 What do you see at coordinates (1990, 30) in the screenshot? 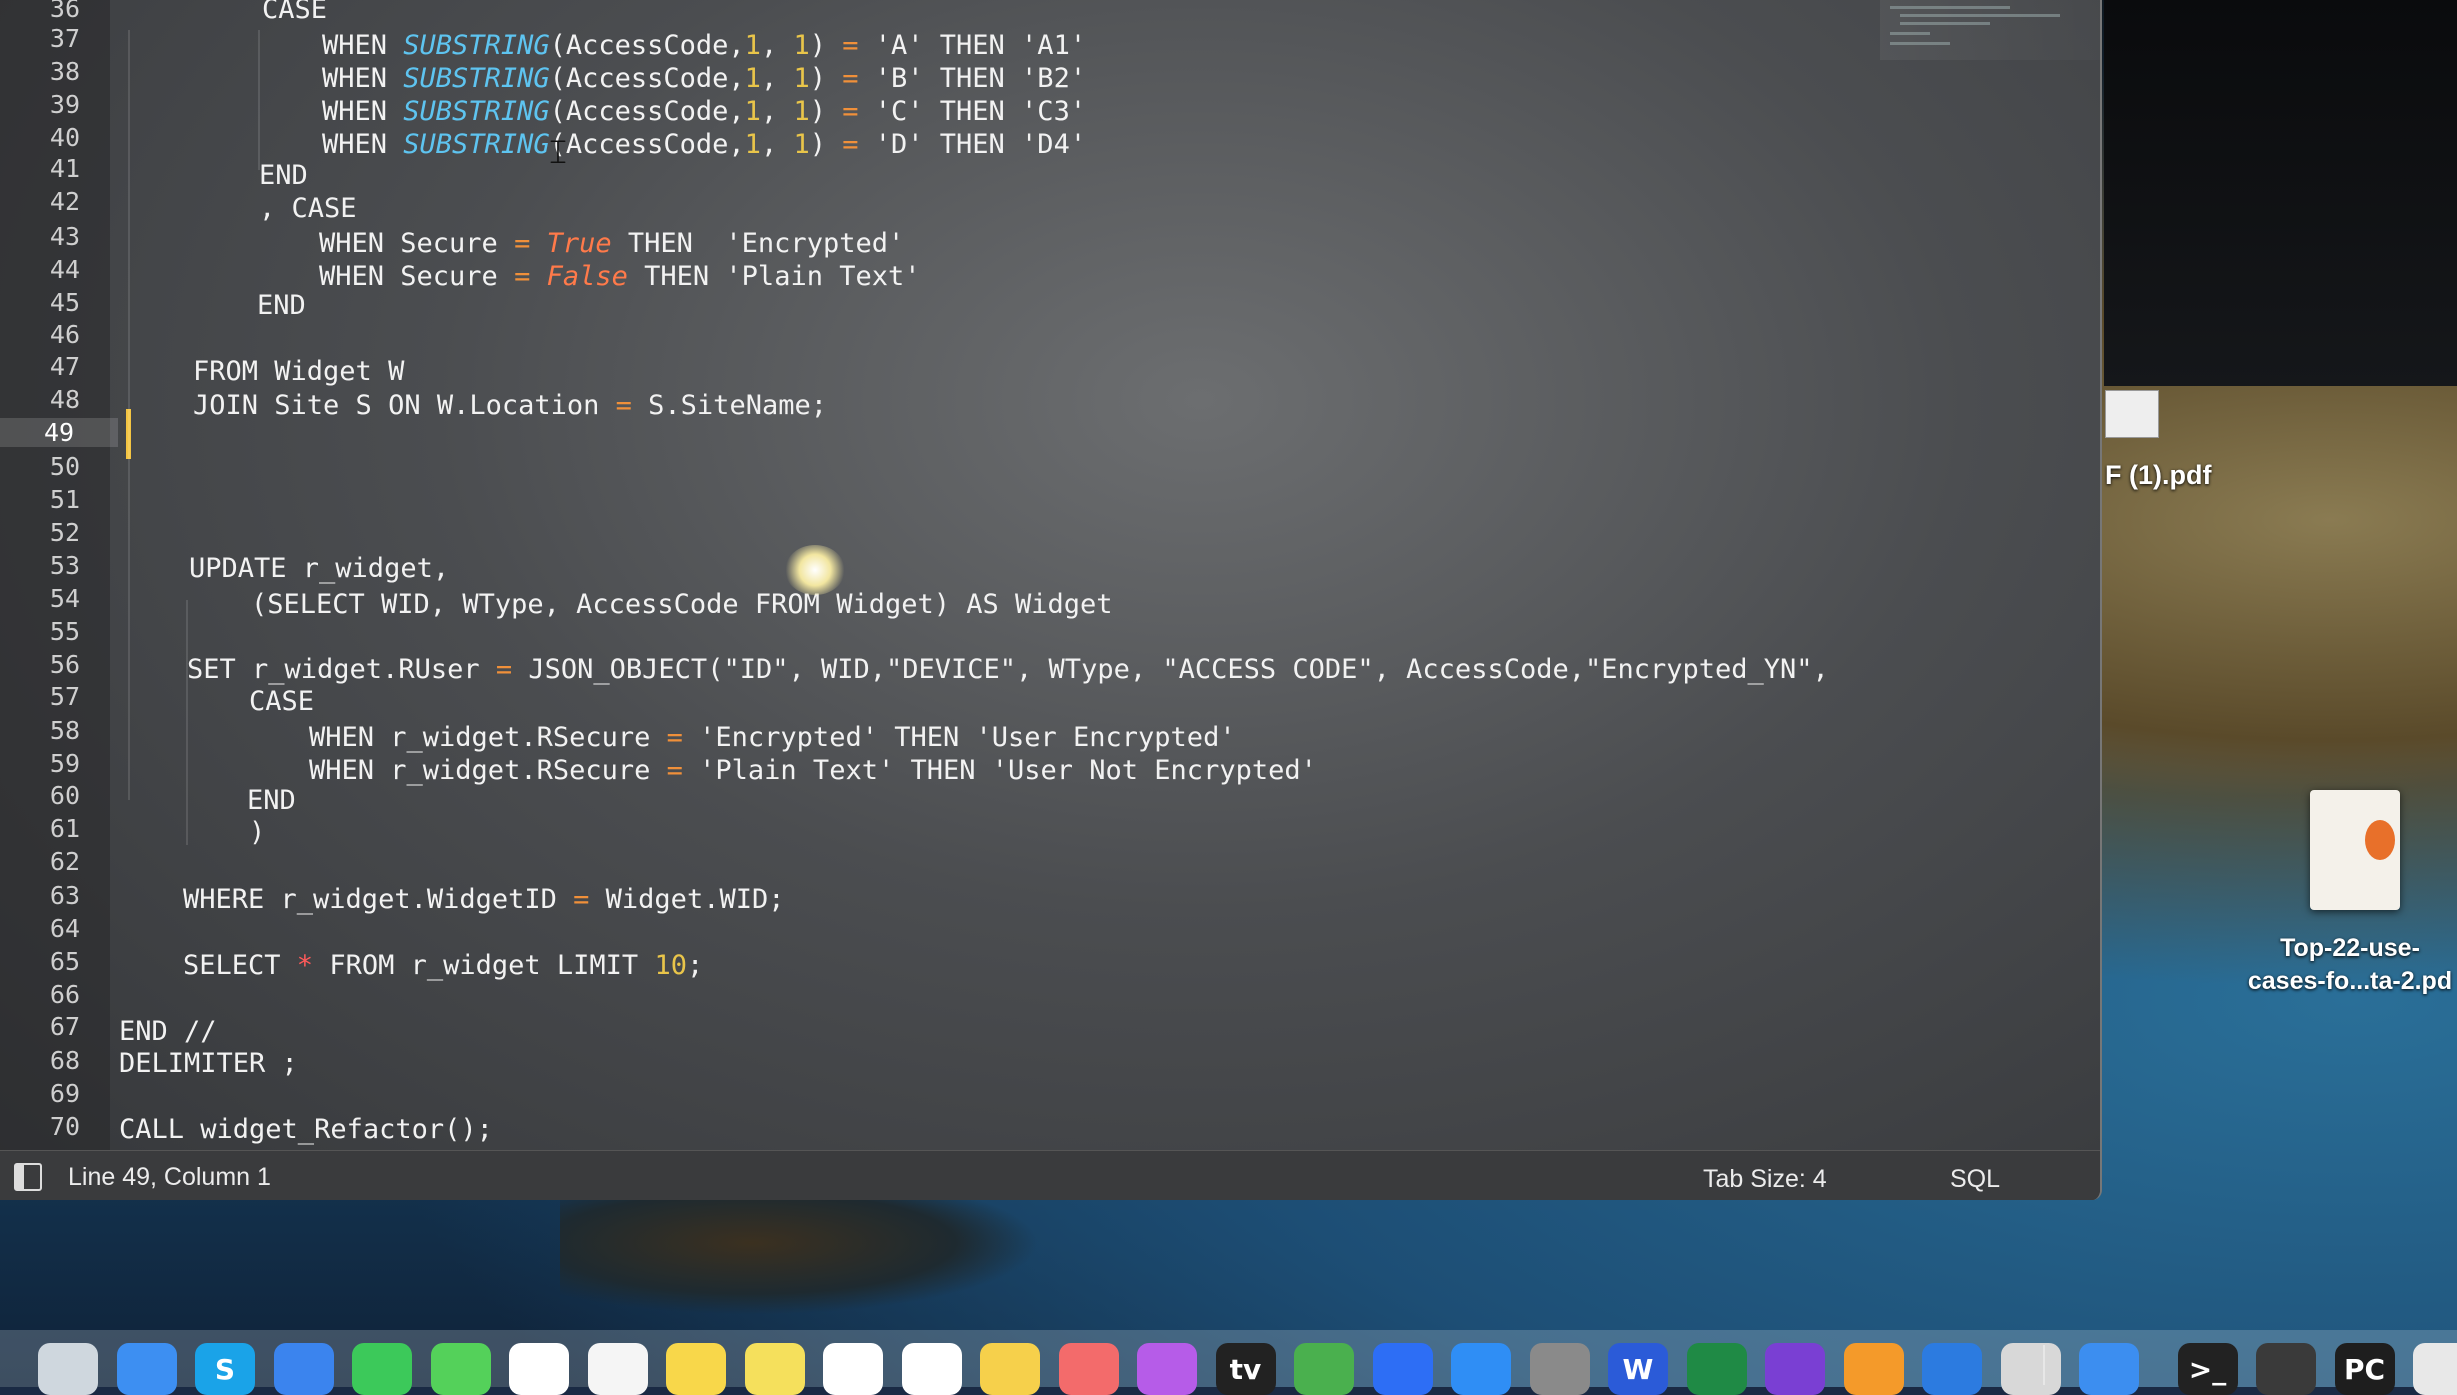
I see `minimap` at bounding box center [1990, 30].